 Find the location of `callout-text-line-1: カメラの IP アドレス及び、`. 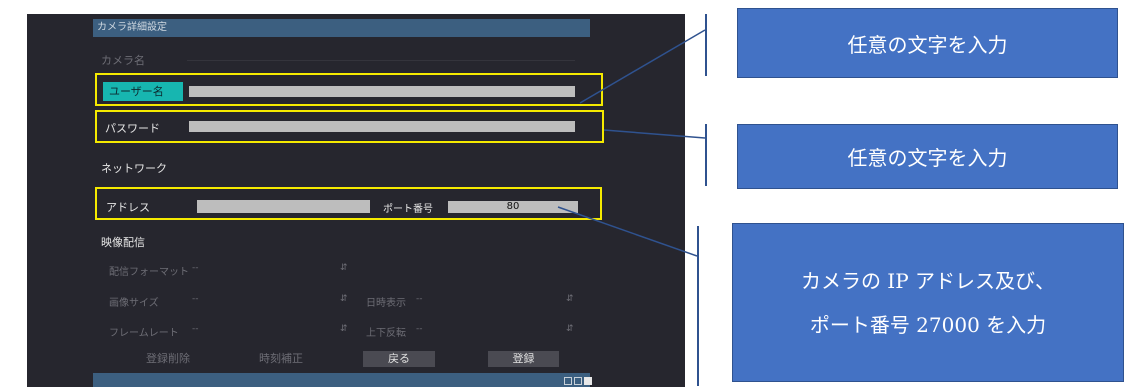

callout-text-line-1: カメラの IP アドレス及び、 is located at coordinates (928, 280).